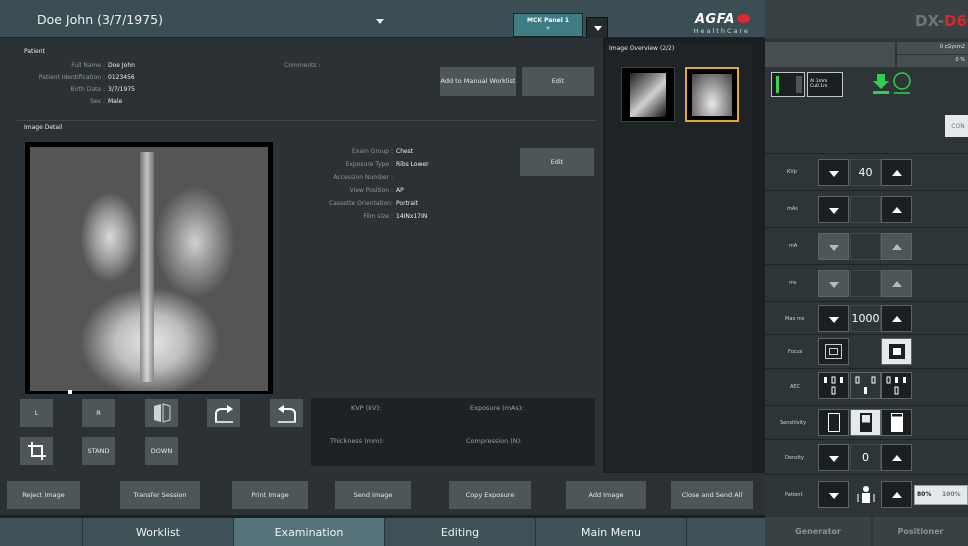 Image resolution: width=968 pixels, height=546 pixels. I want to click on con-button: CON, so click(956, 126).